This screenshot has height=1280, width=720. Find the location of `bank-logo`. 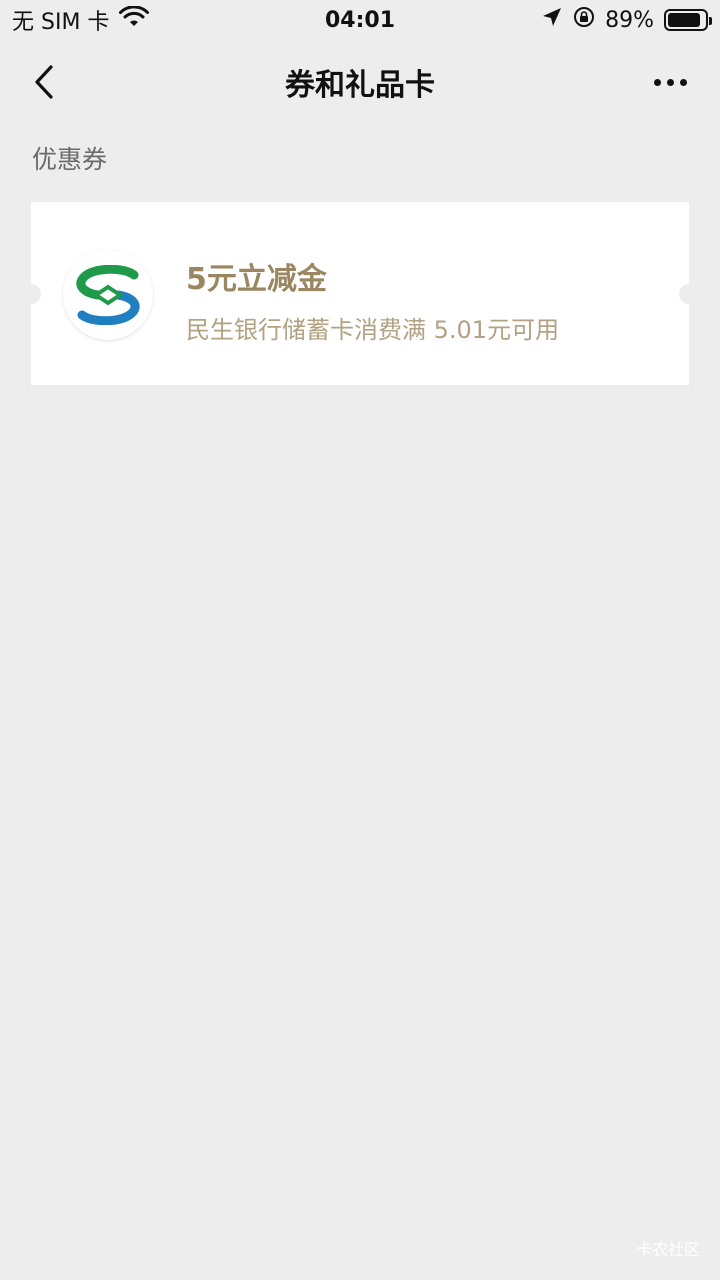

bank-logo is located at coordinates (108, 295).